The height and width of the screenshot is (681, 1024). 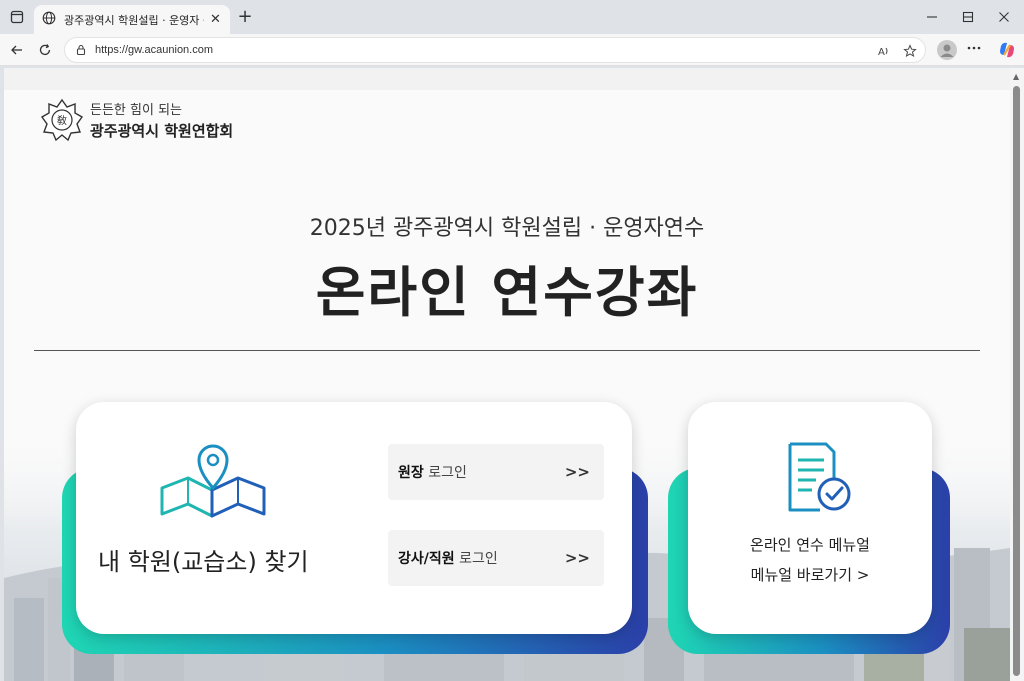 What do you see at coordinates (49, 19) in the screenshot?
I see `globe-icon` at bounding box center [49, 19].